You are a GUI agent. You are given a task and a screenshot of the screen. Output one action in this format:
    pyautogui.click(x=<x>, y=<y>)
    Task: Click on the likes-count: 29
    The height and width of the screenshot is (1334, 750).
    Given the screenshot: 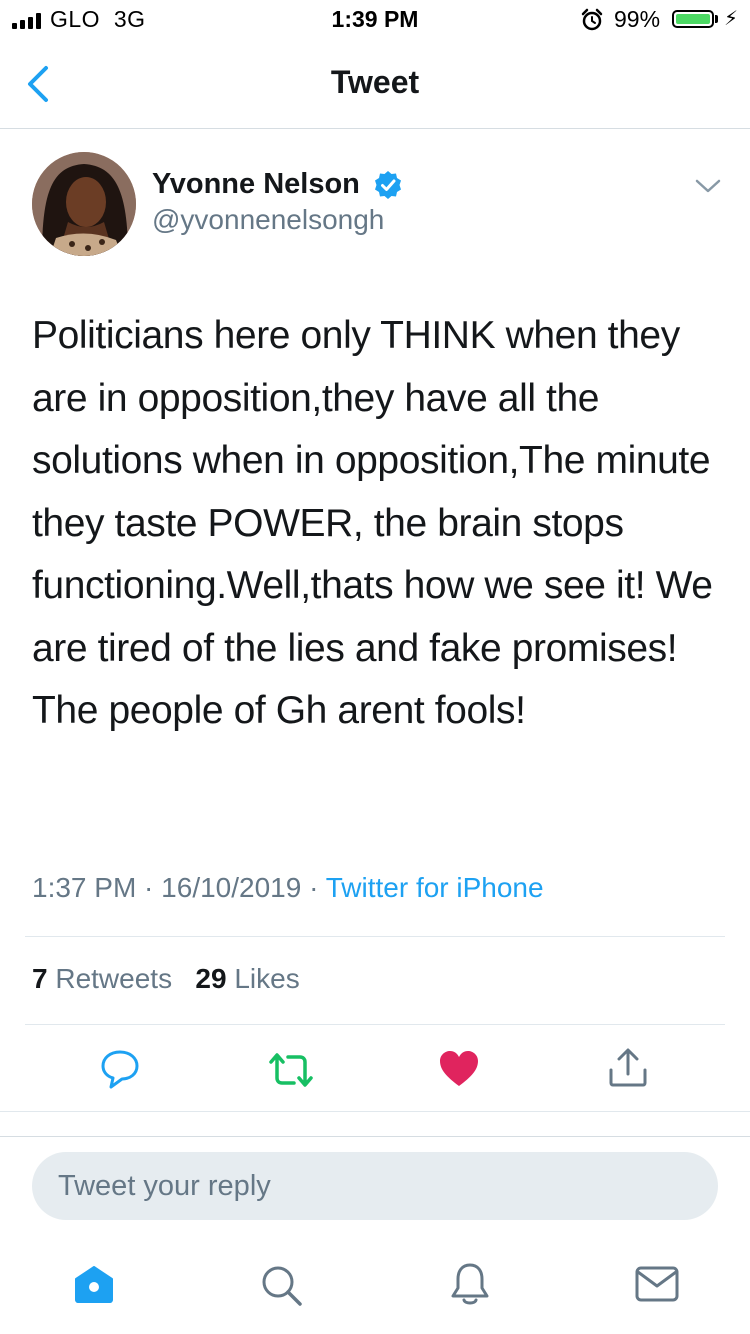 What is the action you would take?
    pyautogui.click(x=211, y=978)
    